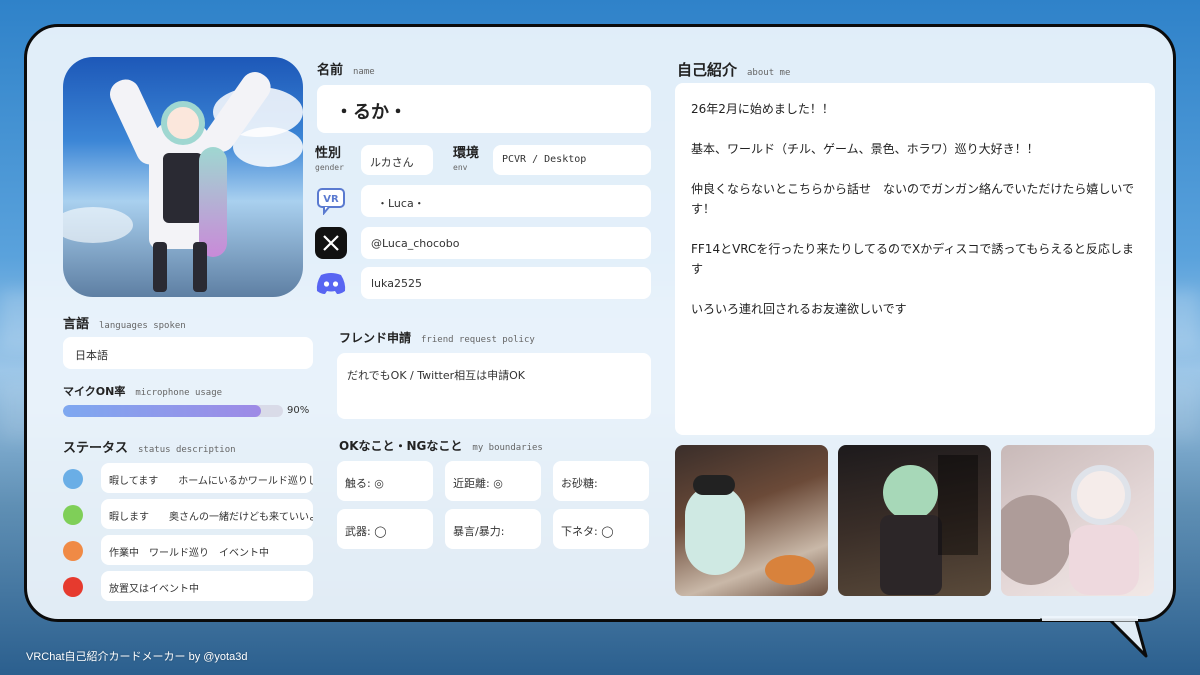 This screenshot has width=1200, height=675. What do you see at coordinates (1094, 637) in the screenshot?
I see `speech-bubble-tail` at bounding box center [1094, 637].